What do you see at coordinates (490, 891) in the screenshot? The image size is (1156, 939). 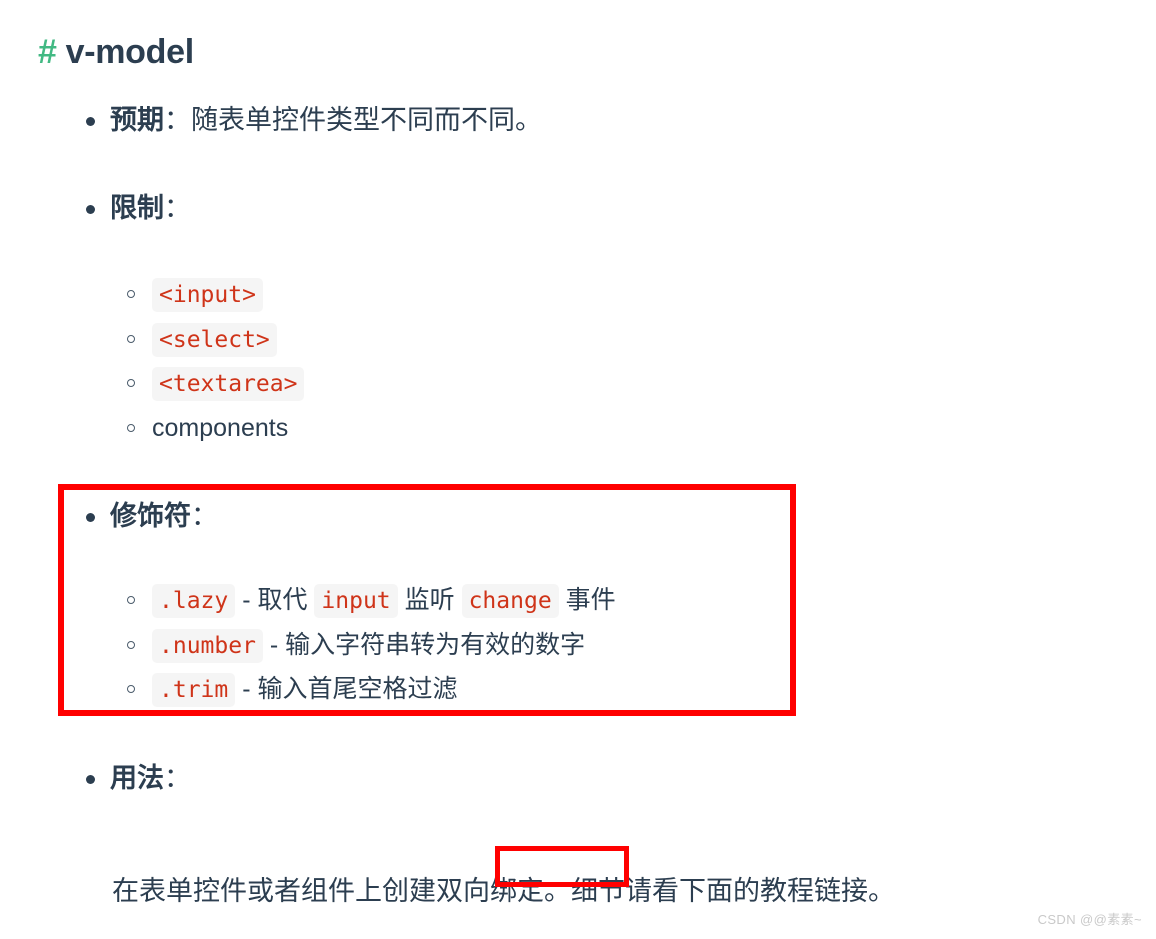 I see `paragraph-highlighted-text: 双向绑定` at bounding box center [490, 891].